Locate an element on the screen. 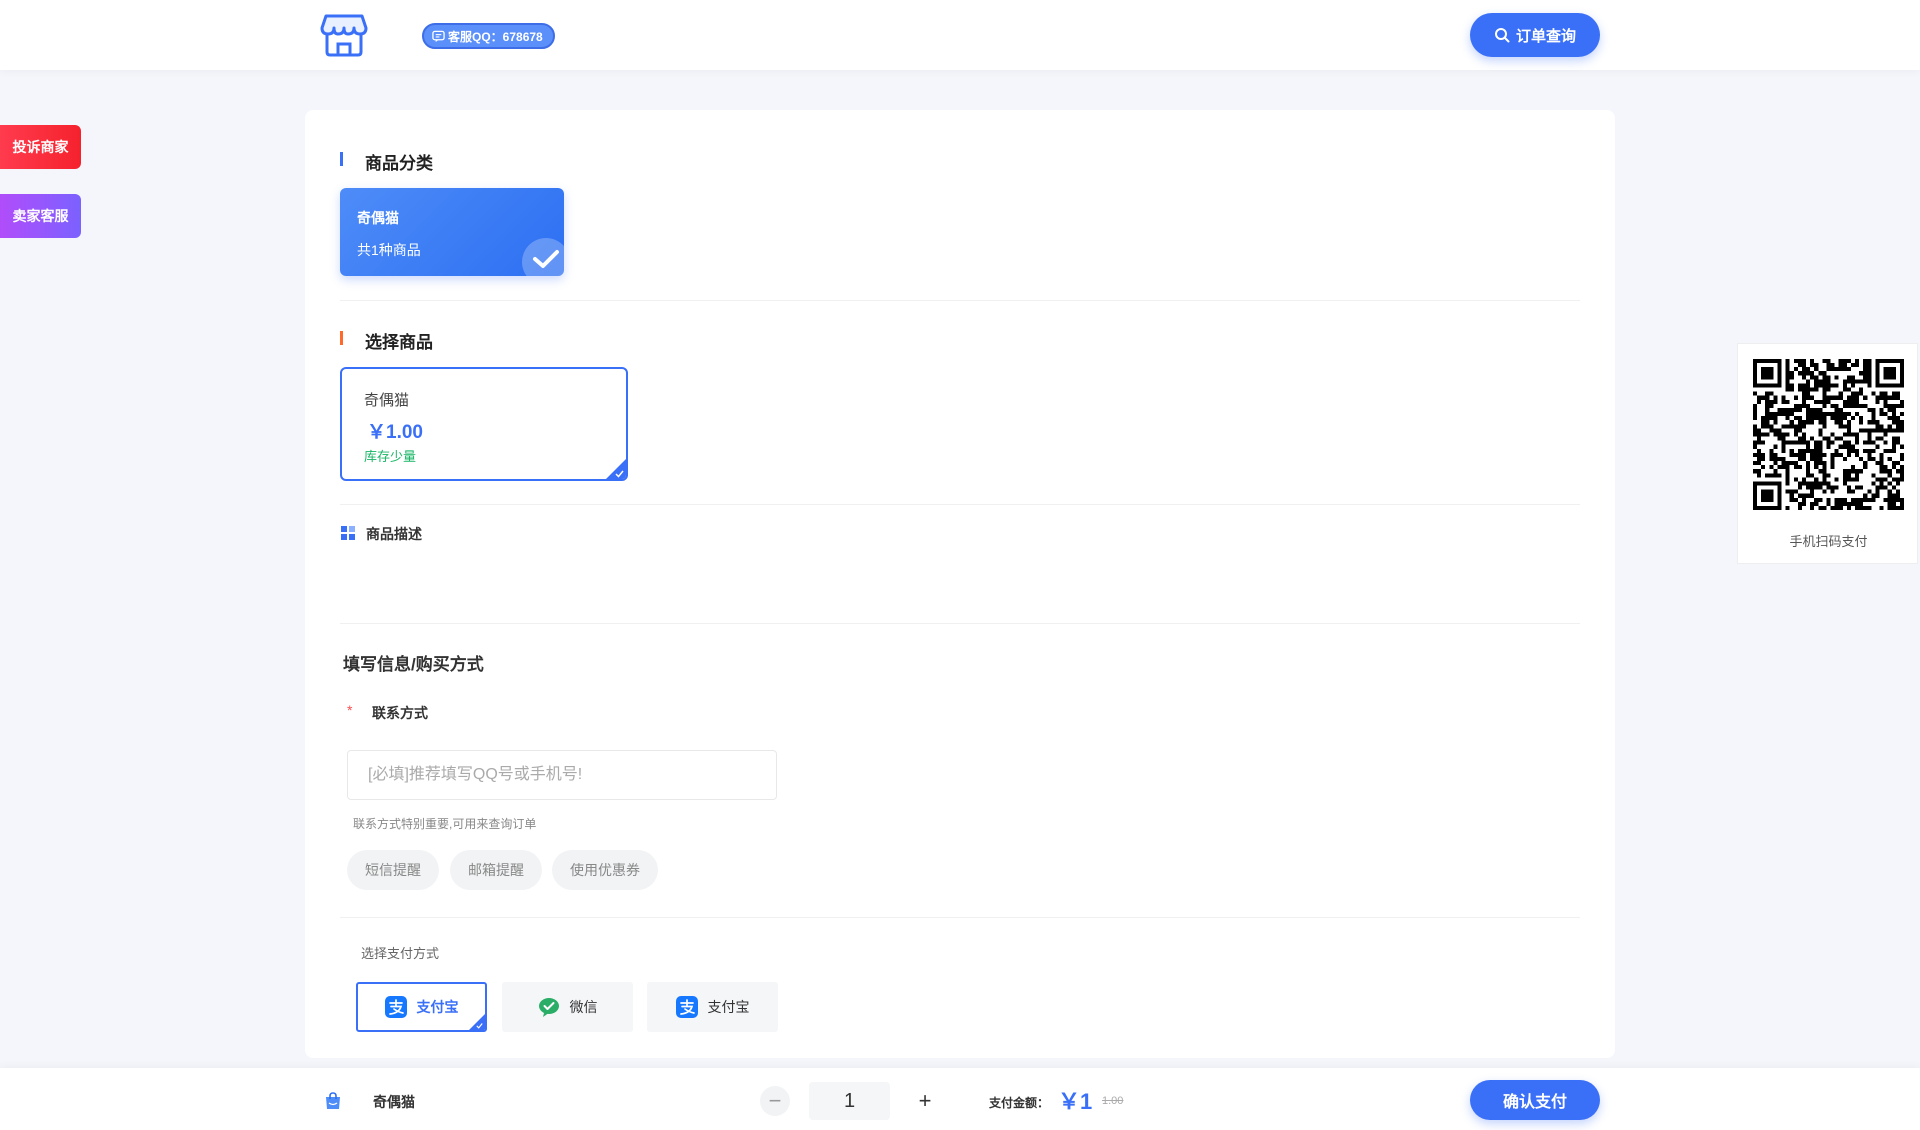  qr-code-image is located at coordinates (1828, 434).